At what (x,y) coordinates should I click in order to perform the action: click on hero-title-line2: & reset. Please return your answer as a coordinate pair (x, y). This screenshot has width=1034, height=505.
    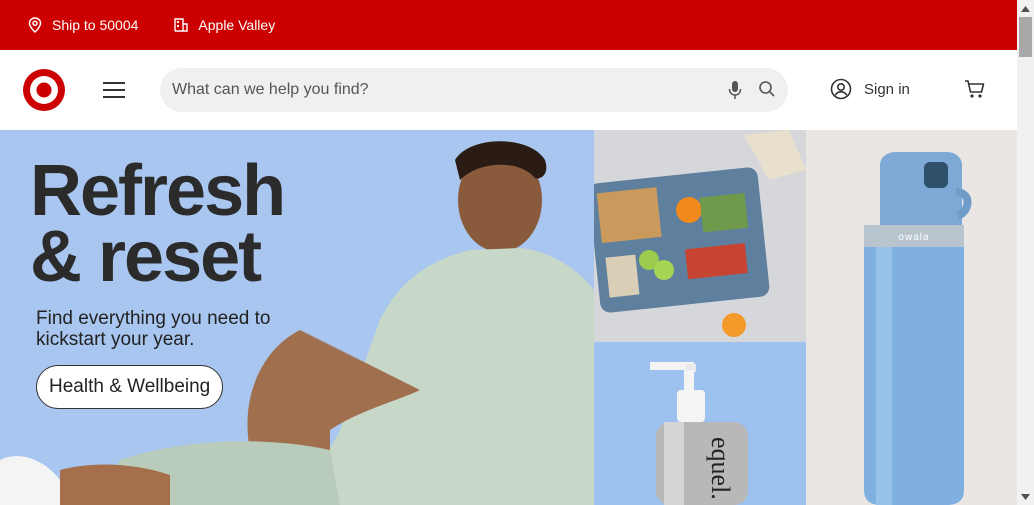
    Looking at the image, I should click on (146, 257).